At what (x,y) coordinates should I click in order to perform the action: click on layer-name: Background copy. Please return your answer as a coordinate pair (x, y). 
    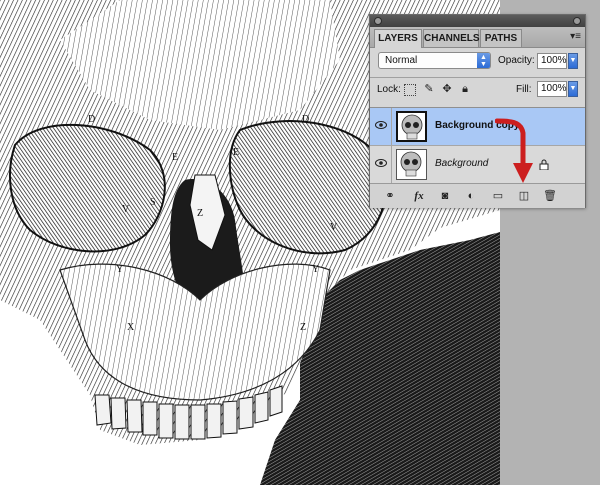
    Looking at the image, I should click on (477, 125).